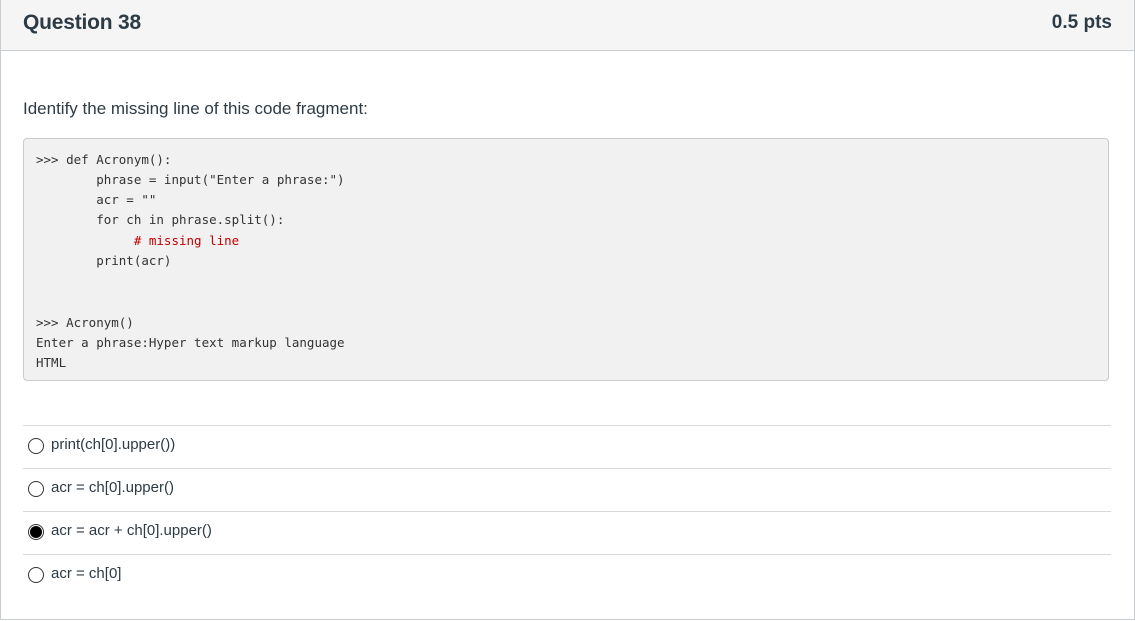 This screenshot has width=1135, height=621. Describe the element at coordinates (85, 322) in the screenshot. I see `code-line: >>> Acronym()` at that location.